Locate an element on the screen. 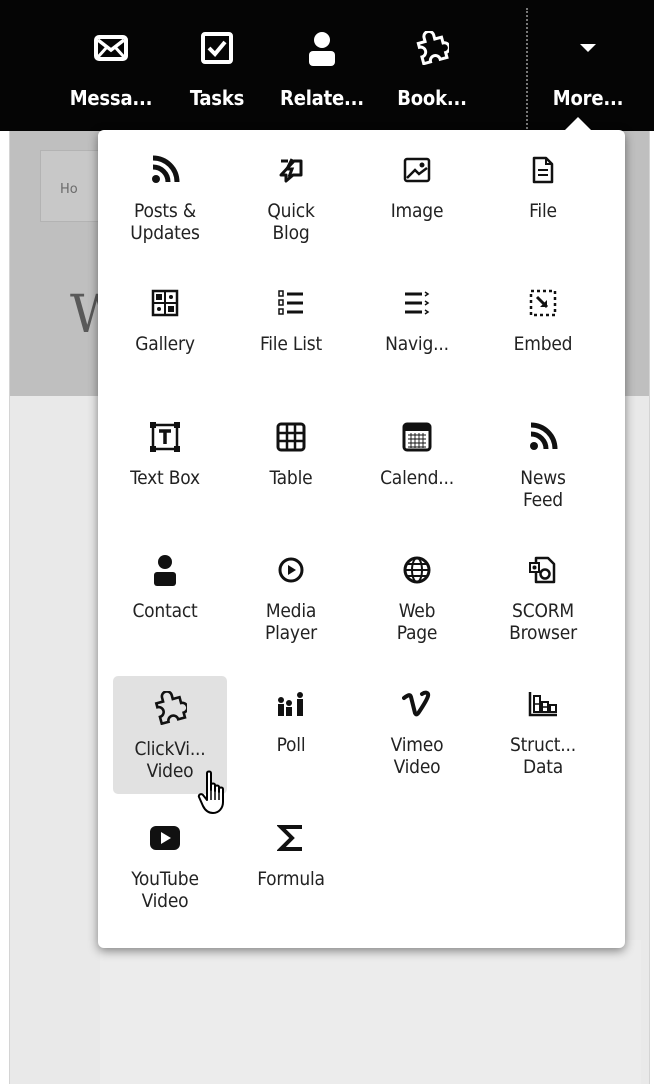 This screenshot has width=654, height=1084. menu-item-formula: Formula is located at coordinates (291, 865).